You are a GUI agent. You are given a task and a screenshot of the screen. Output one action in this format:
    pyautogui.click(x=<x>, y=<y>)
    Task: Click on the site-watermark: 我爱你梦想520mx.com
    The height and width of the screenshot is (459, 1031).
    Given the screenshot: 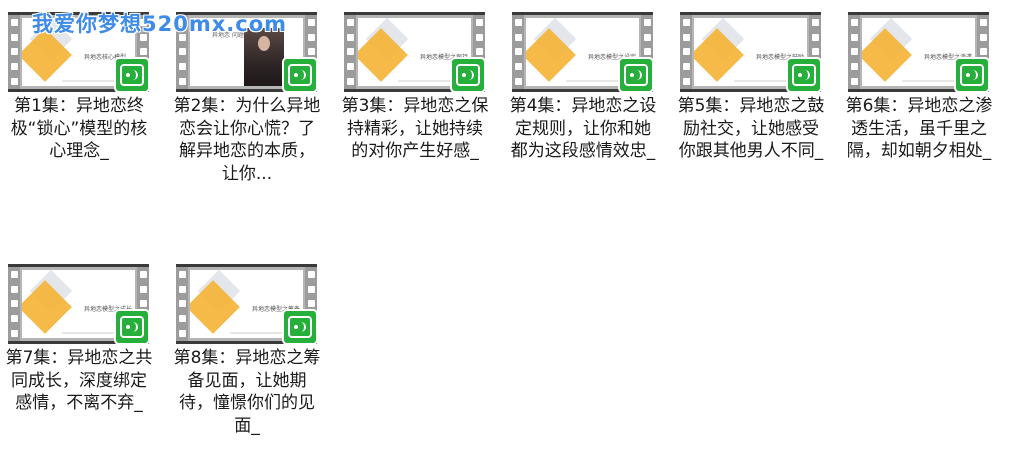 What is the action you would take?
    pyautogui.click(x=159, y=24)
    